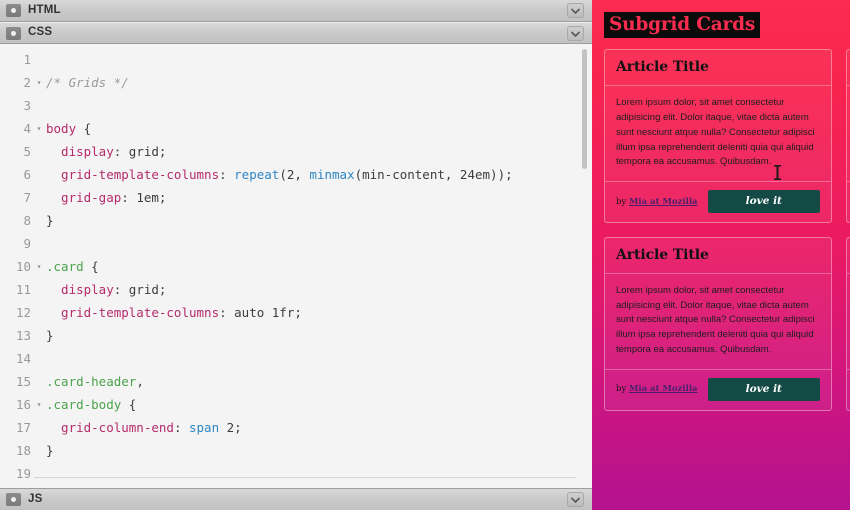 The image size is (850, 510). Describe the element at coordinates (147, 289) in the screenshot. I see `code-token: grid;` at that location.